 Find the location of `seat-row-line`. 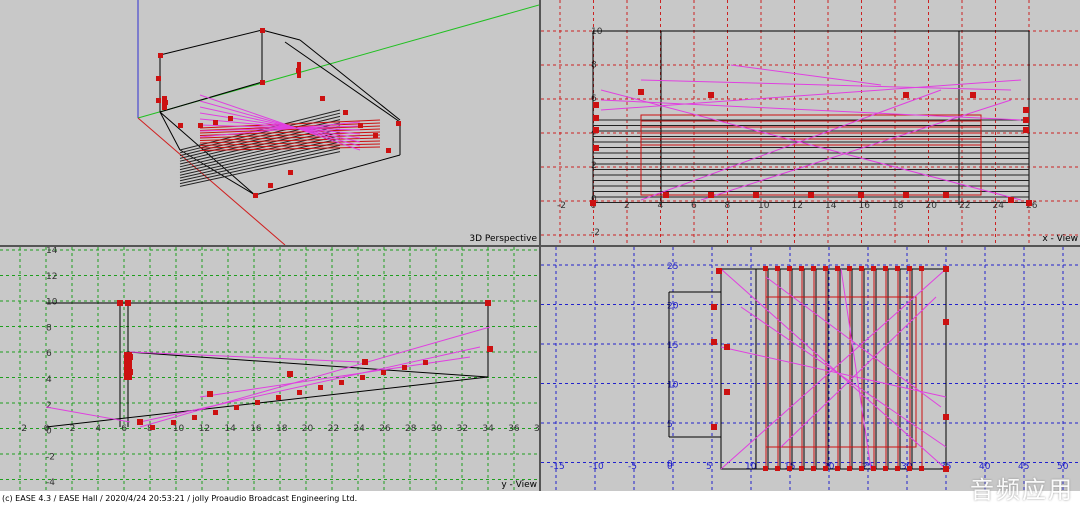

seat-row-line is located at coordinates (260, 160).